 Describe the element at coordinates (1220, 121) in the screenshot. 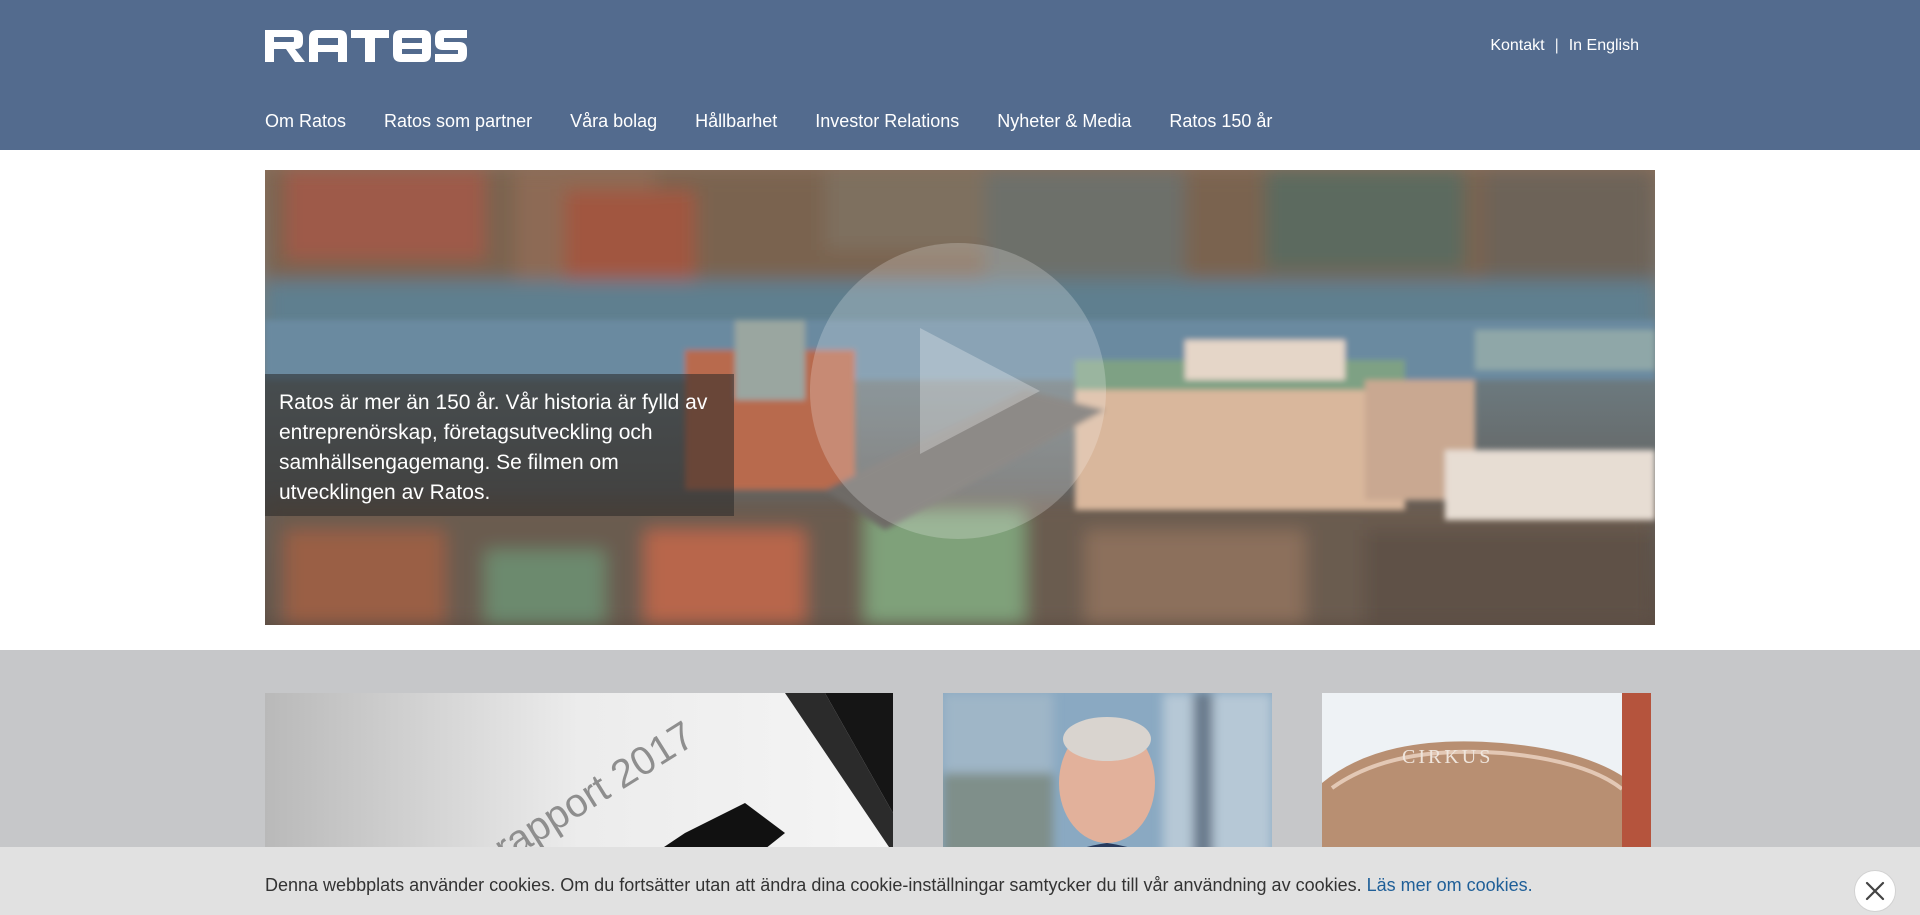

I see `nav-item-ratos-150: Ratos 150 år` at that location.